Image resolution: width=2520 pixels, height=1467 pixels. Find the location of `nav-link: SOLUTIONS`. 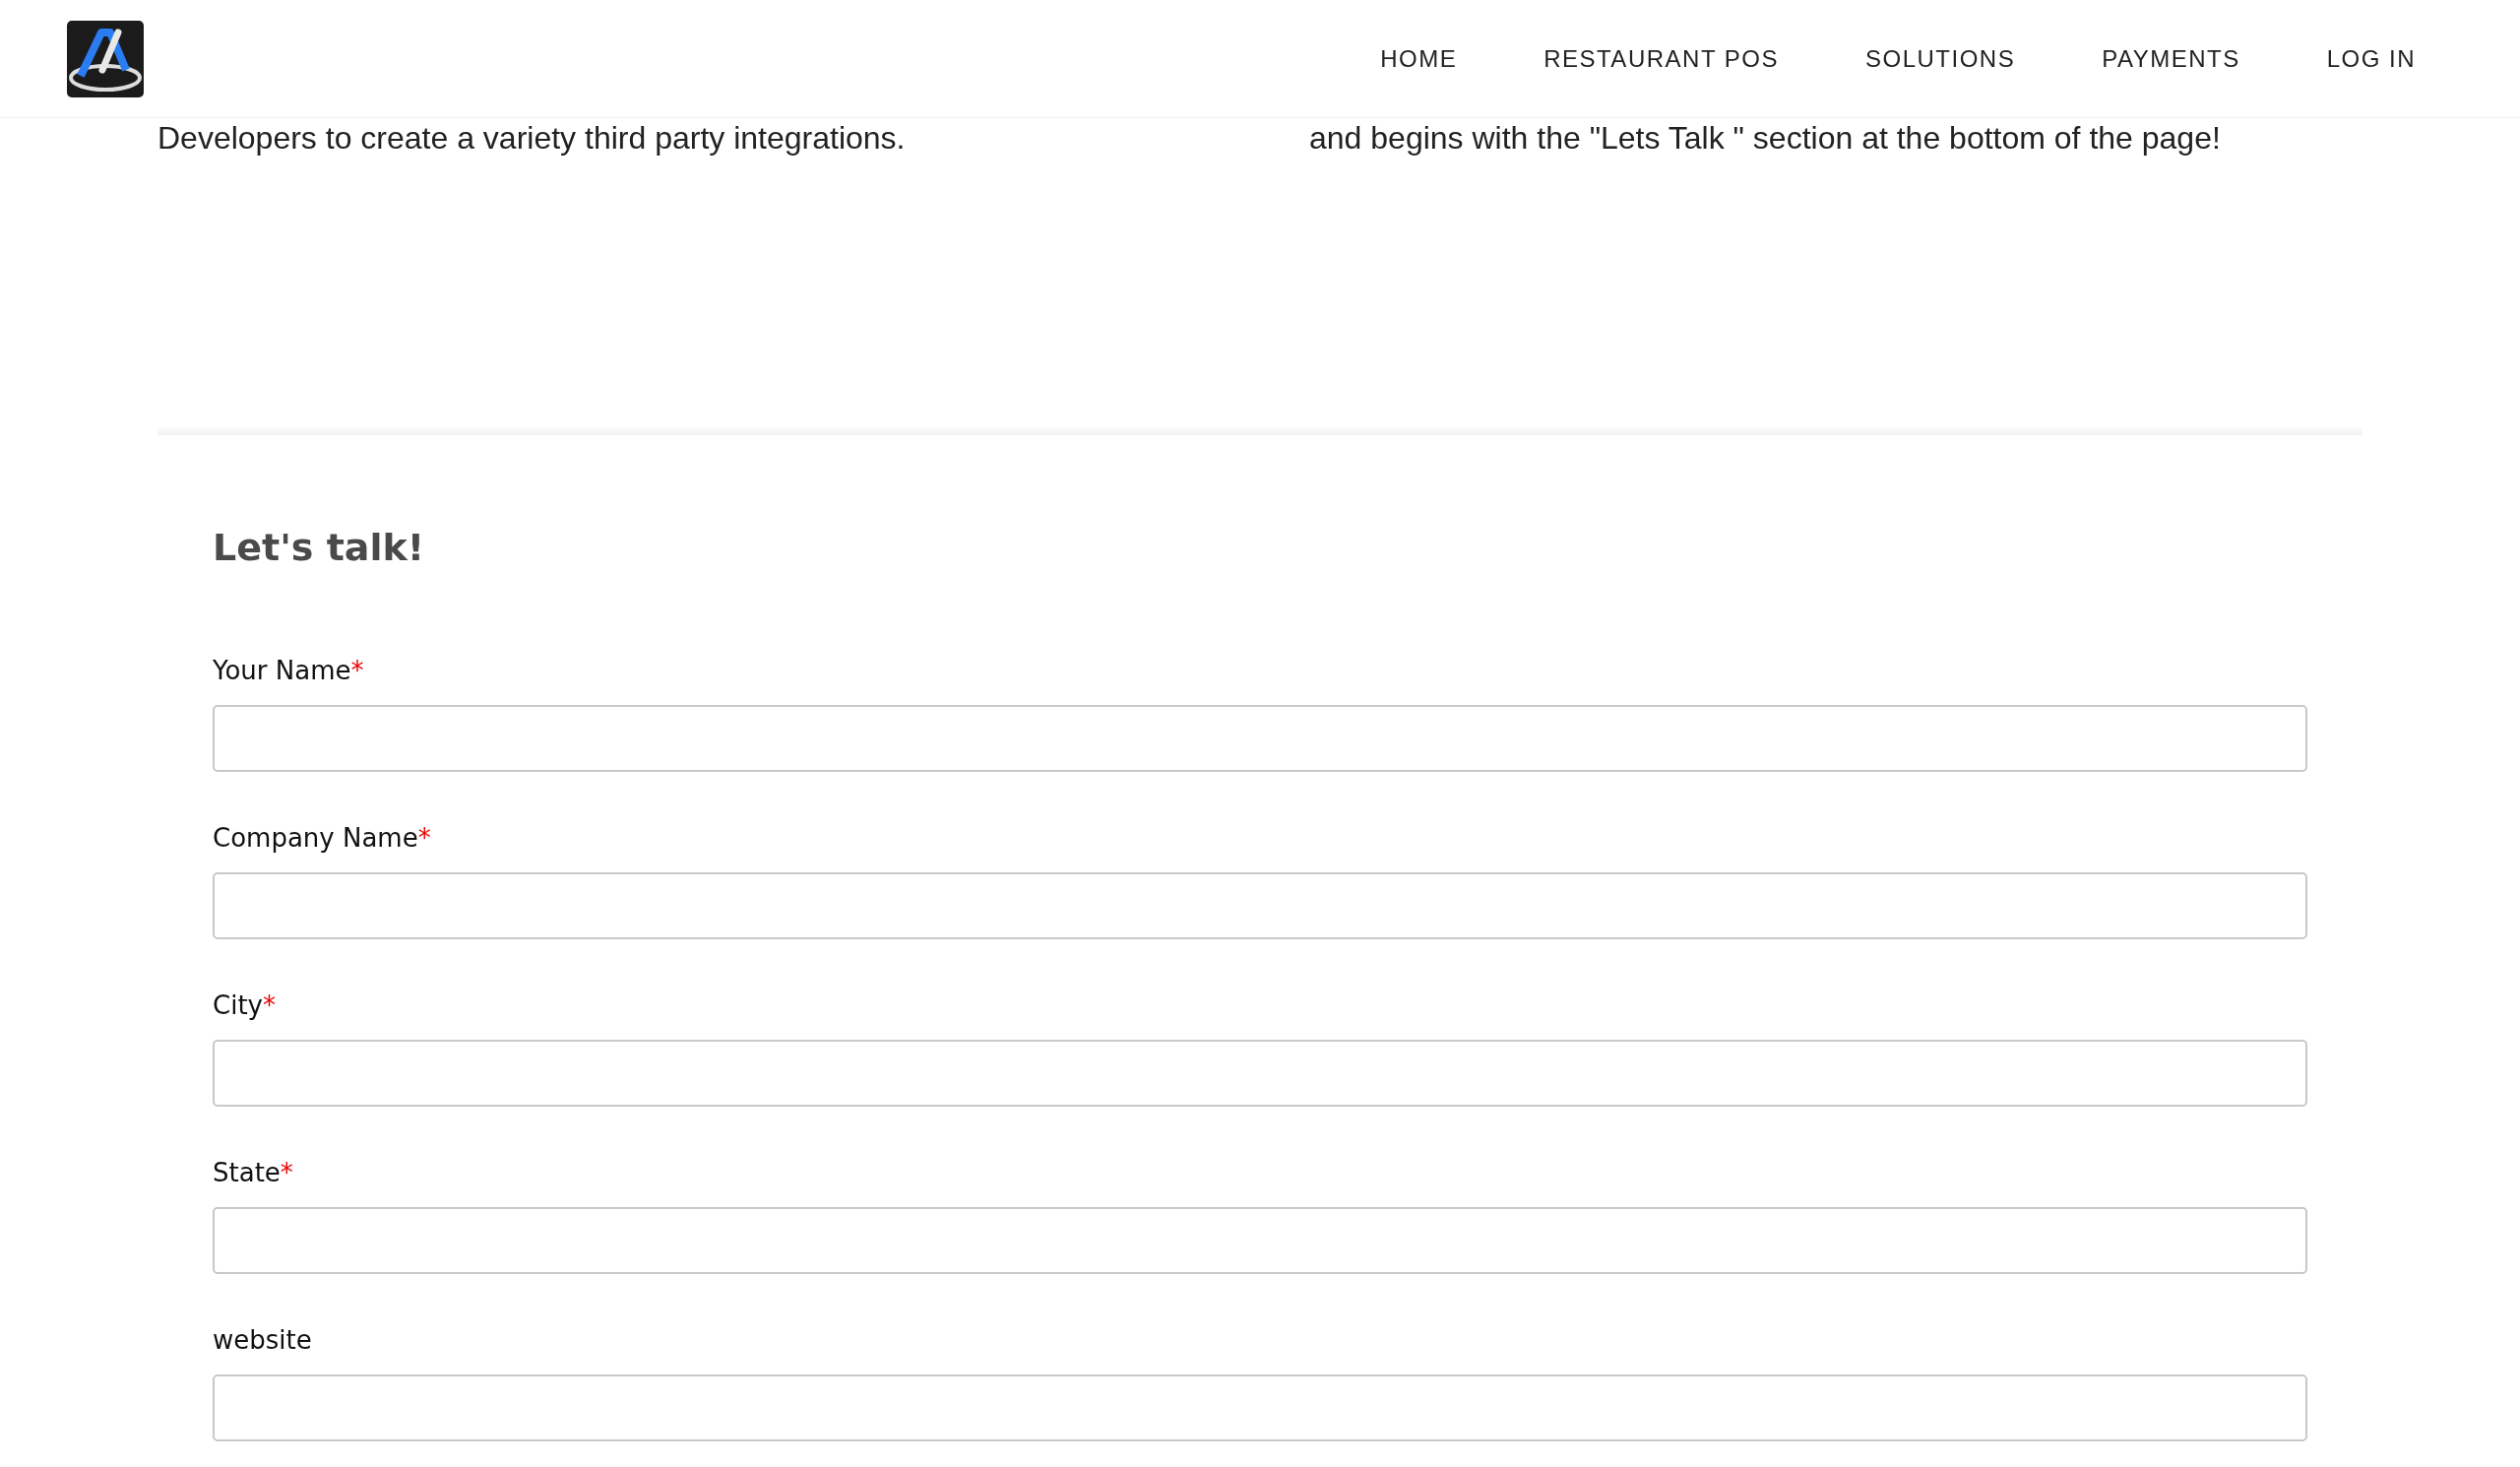

nav-link: SOLUTIONS is located at coordinates (1940, 58).